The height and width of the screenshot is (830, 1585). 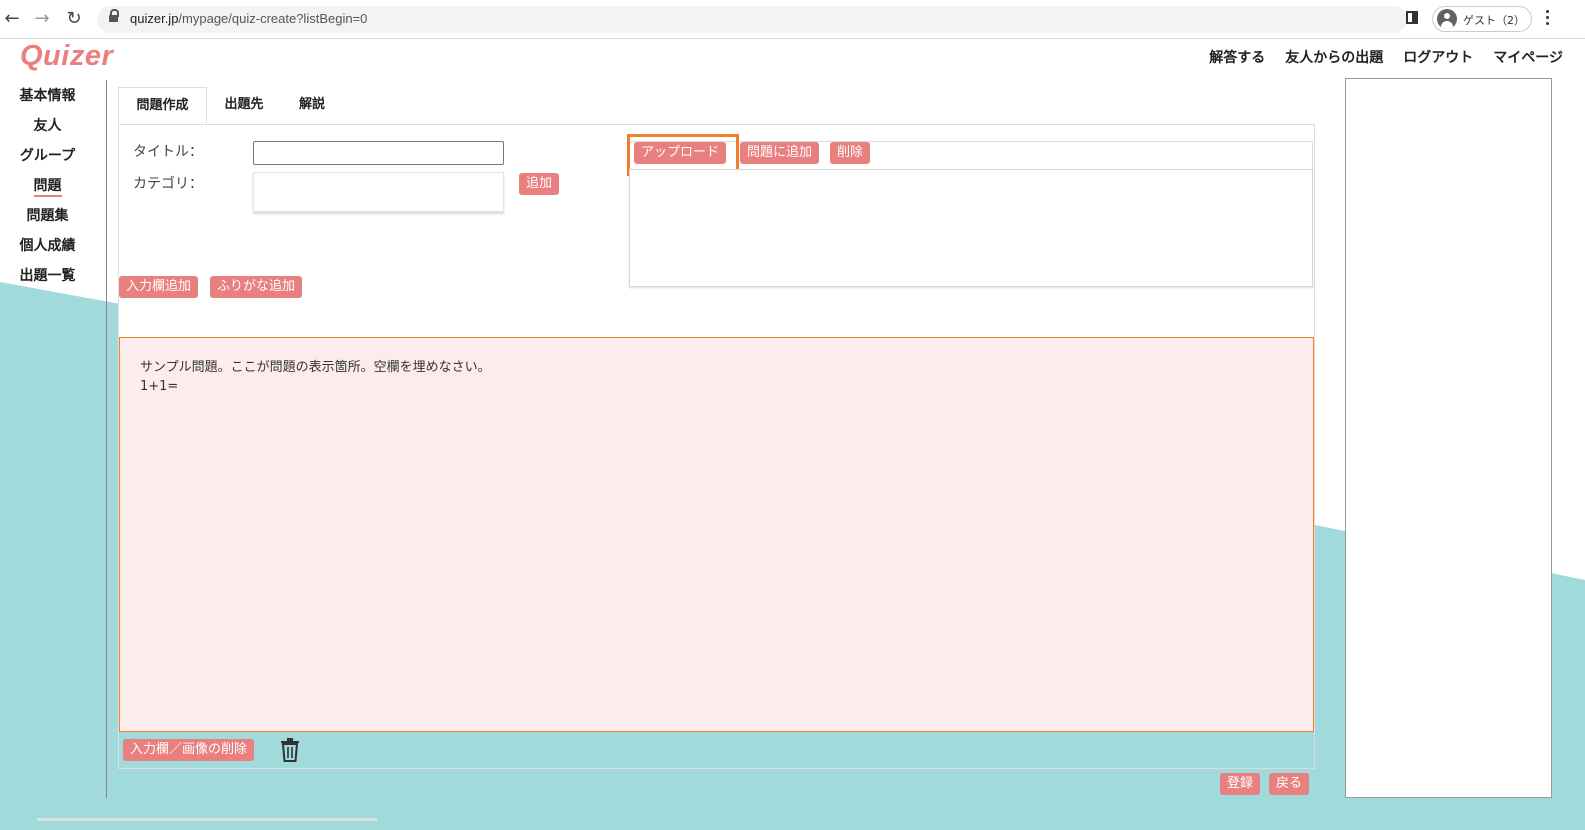 I want to click on title-input, so click(x=378, y=153).